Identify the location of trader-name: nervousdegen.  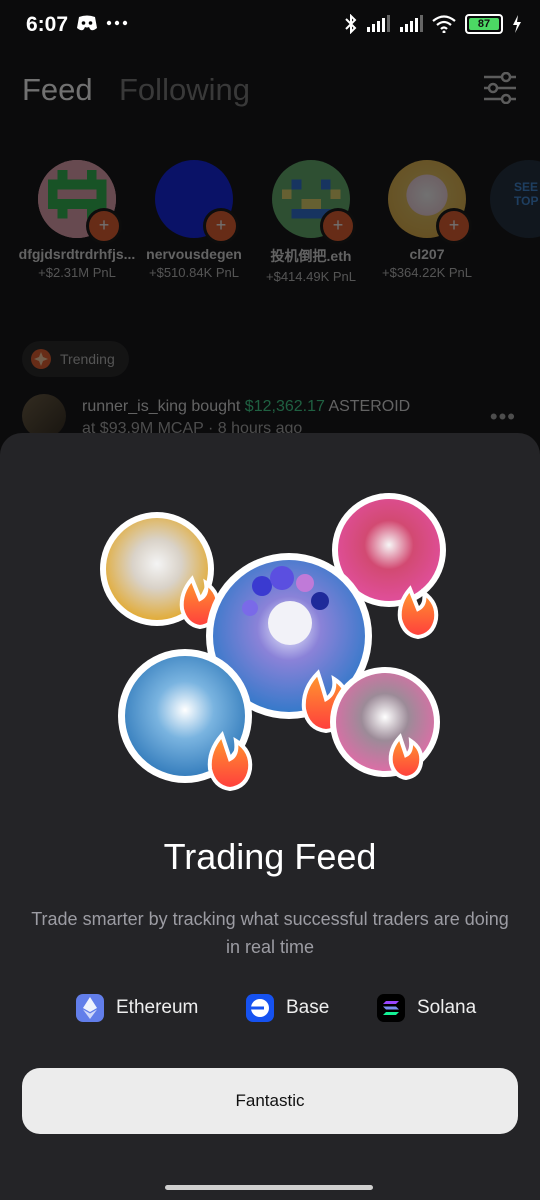
(194, 254).